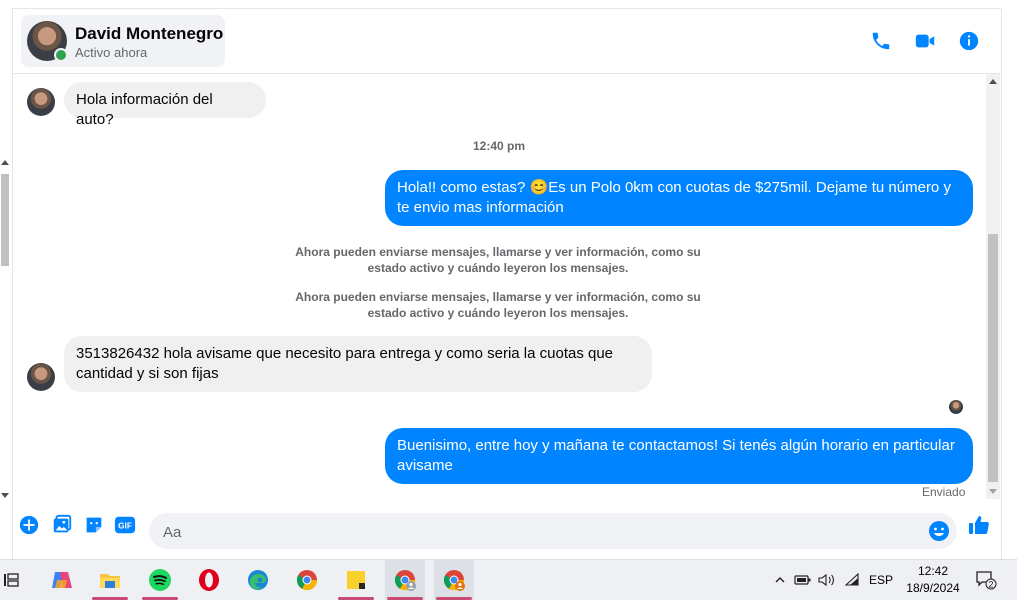  What do you see at coordinates (454, 580) in the screenshot?
I see `chrome-profile-2-icon` at bounding box center [454, 580].